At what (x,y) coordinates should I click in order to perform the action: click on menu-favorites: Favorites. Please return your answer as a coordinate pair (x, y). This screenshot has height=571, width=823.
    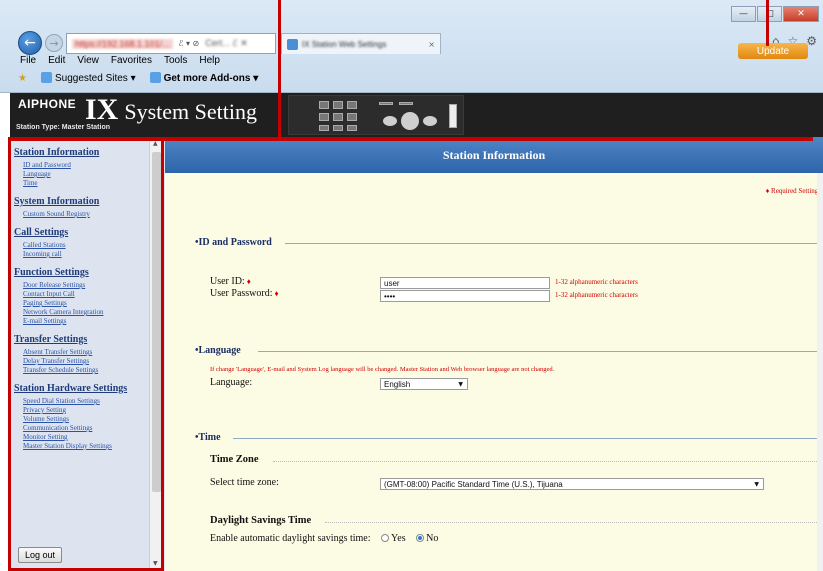
    Looking at the image, I should click on (131, 60).